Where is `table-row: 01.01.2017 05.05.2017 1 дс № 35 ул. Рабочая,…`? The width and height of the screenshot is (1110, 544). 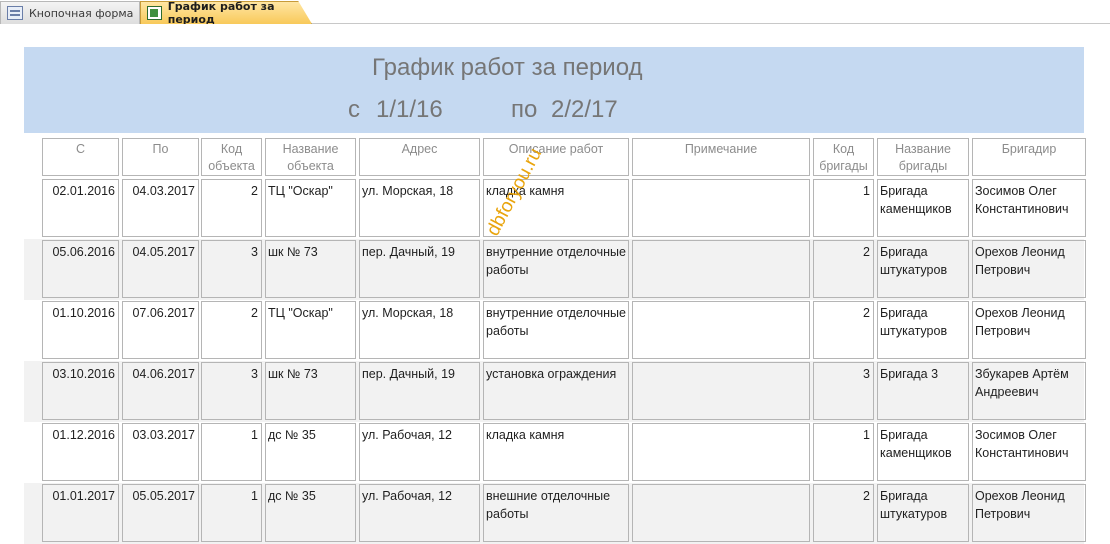 table-row: 01.01.2017 05.05.2017 1 дс № 35 ул. Рабочая,… is located at coordinates (555, 513).